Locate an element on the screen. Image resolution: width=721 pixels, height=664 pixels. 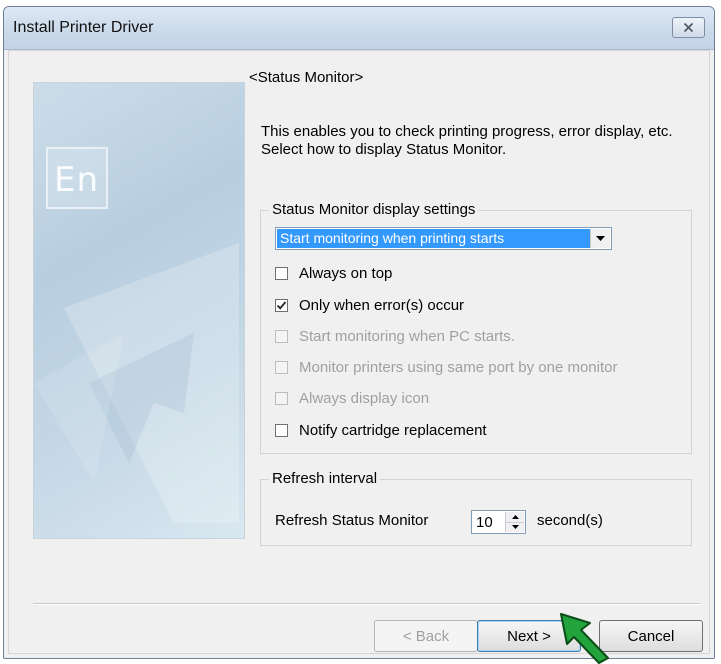
refresh-interval-spinner: 10 is located at coordinates (498, 522).